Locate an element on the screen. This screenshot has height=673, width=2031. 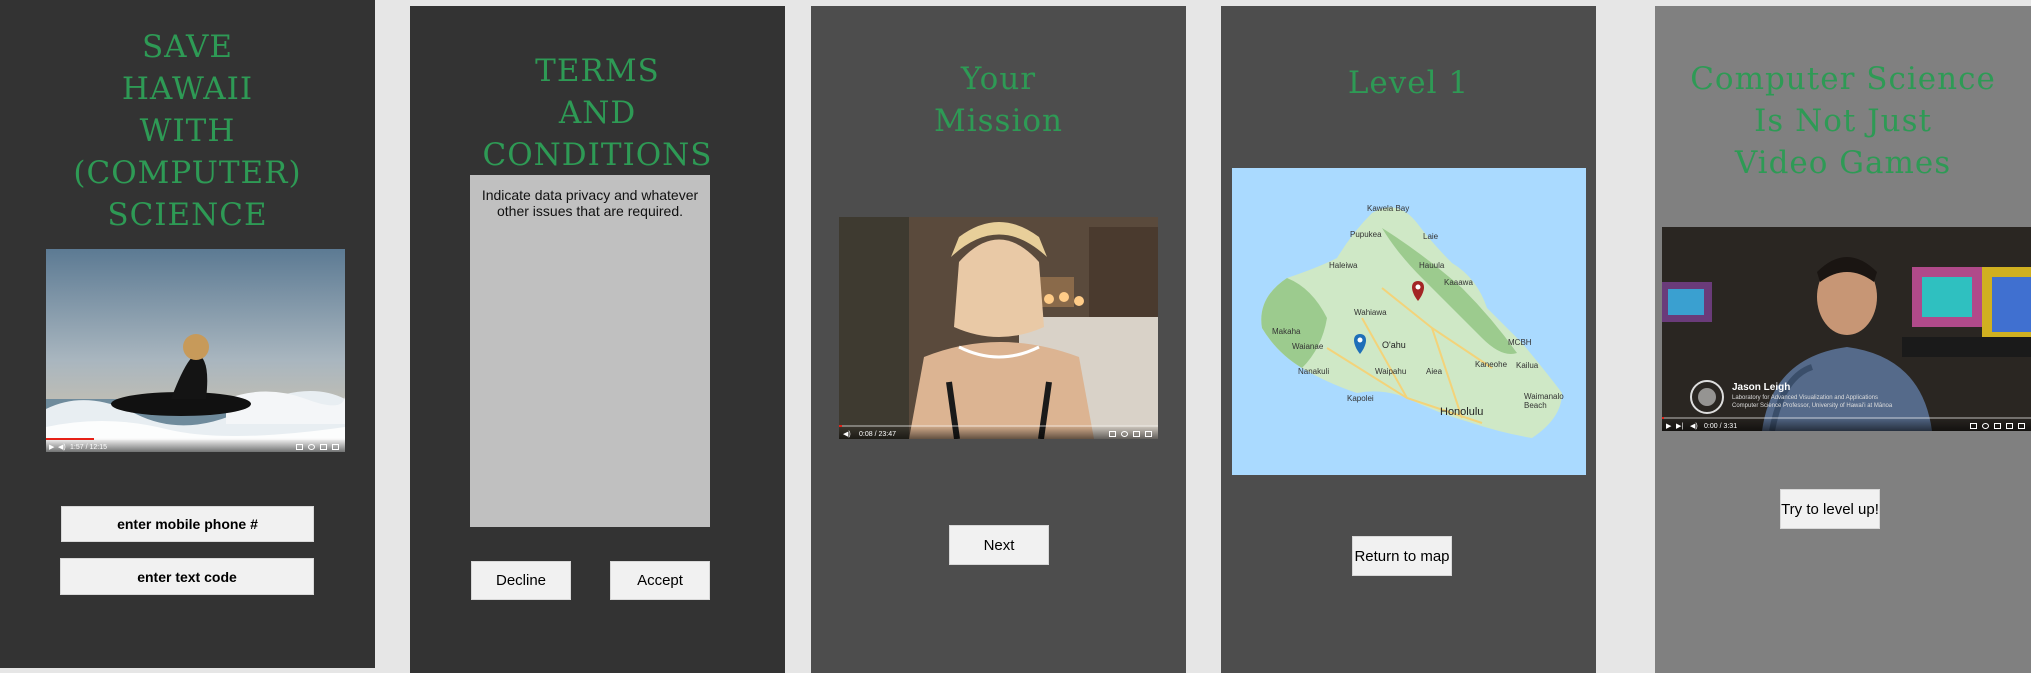
map-label: Kaneohe is located at coordinates (1491, 364).